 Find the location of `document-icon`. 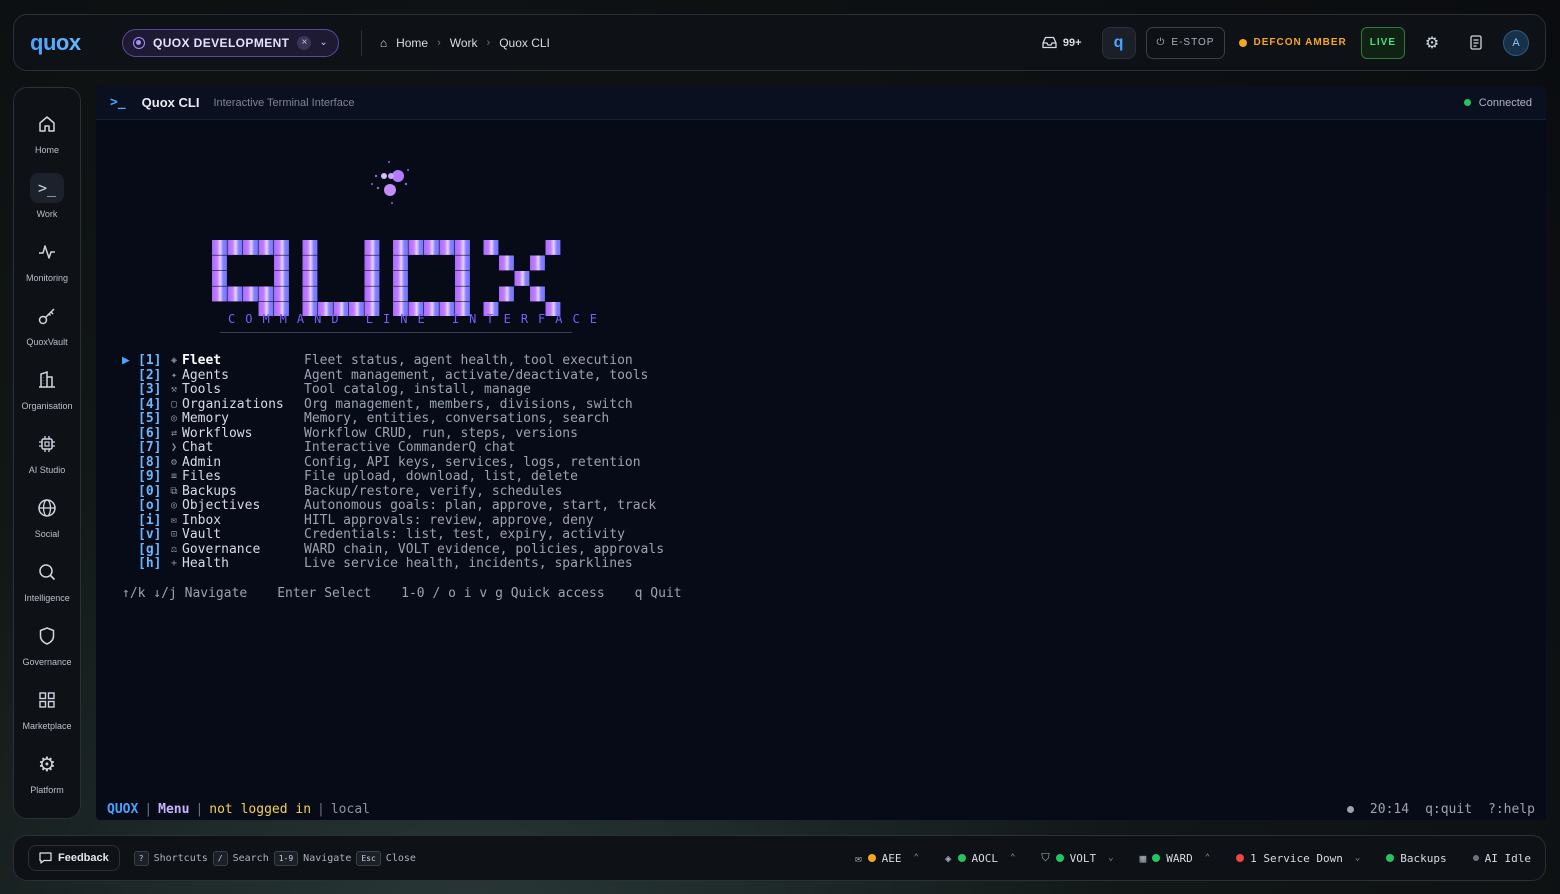

document-icon is located at coordinates (1476, 42).